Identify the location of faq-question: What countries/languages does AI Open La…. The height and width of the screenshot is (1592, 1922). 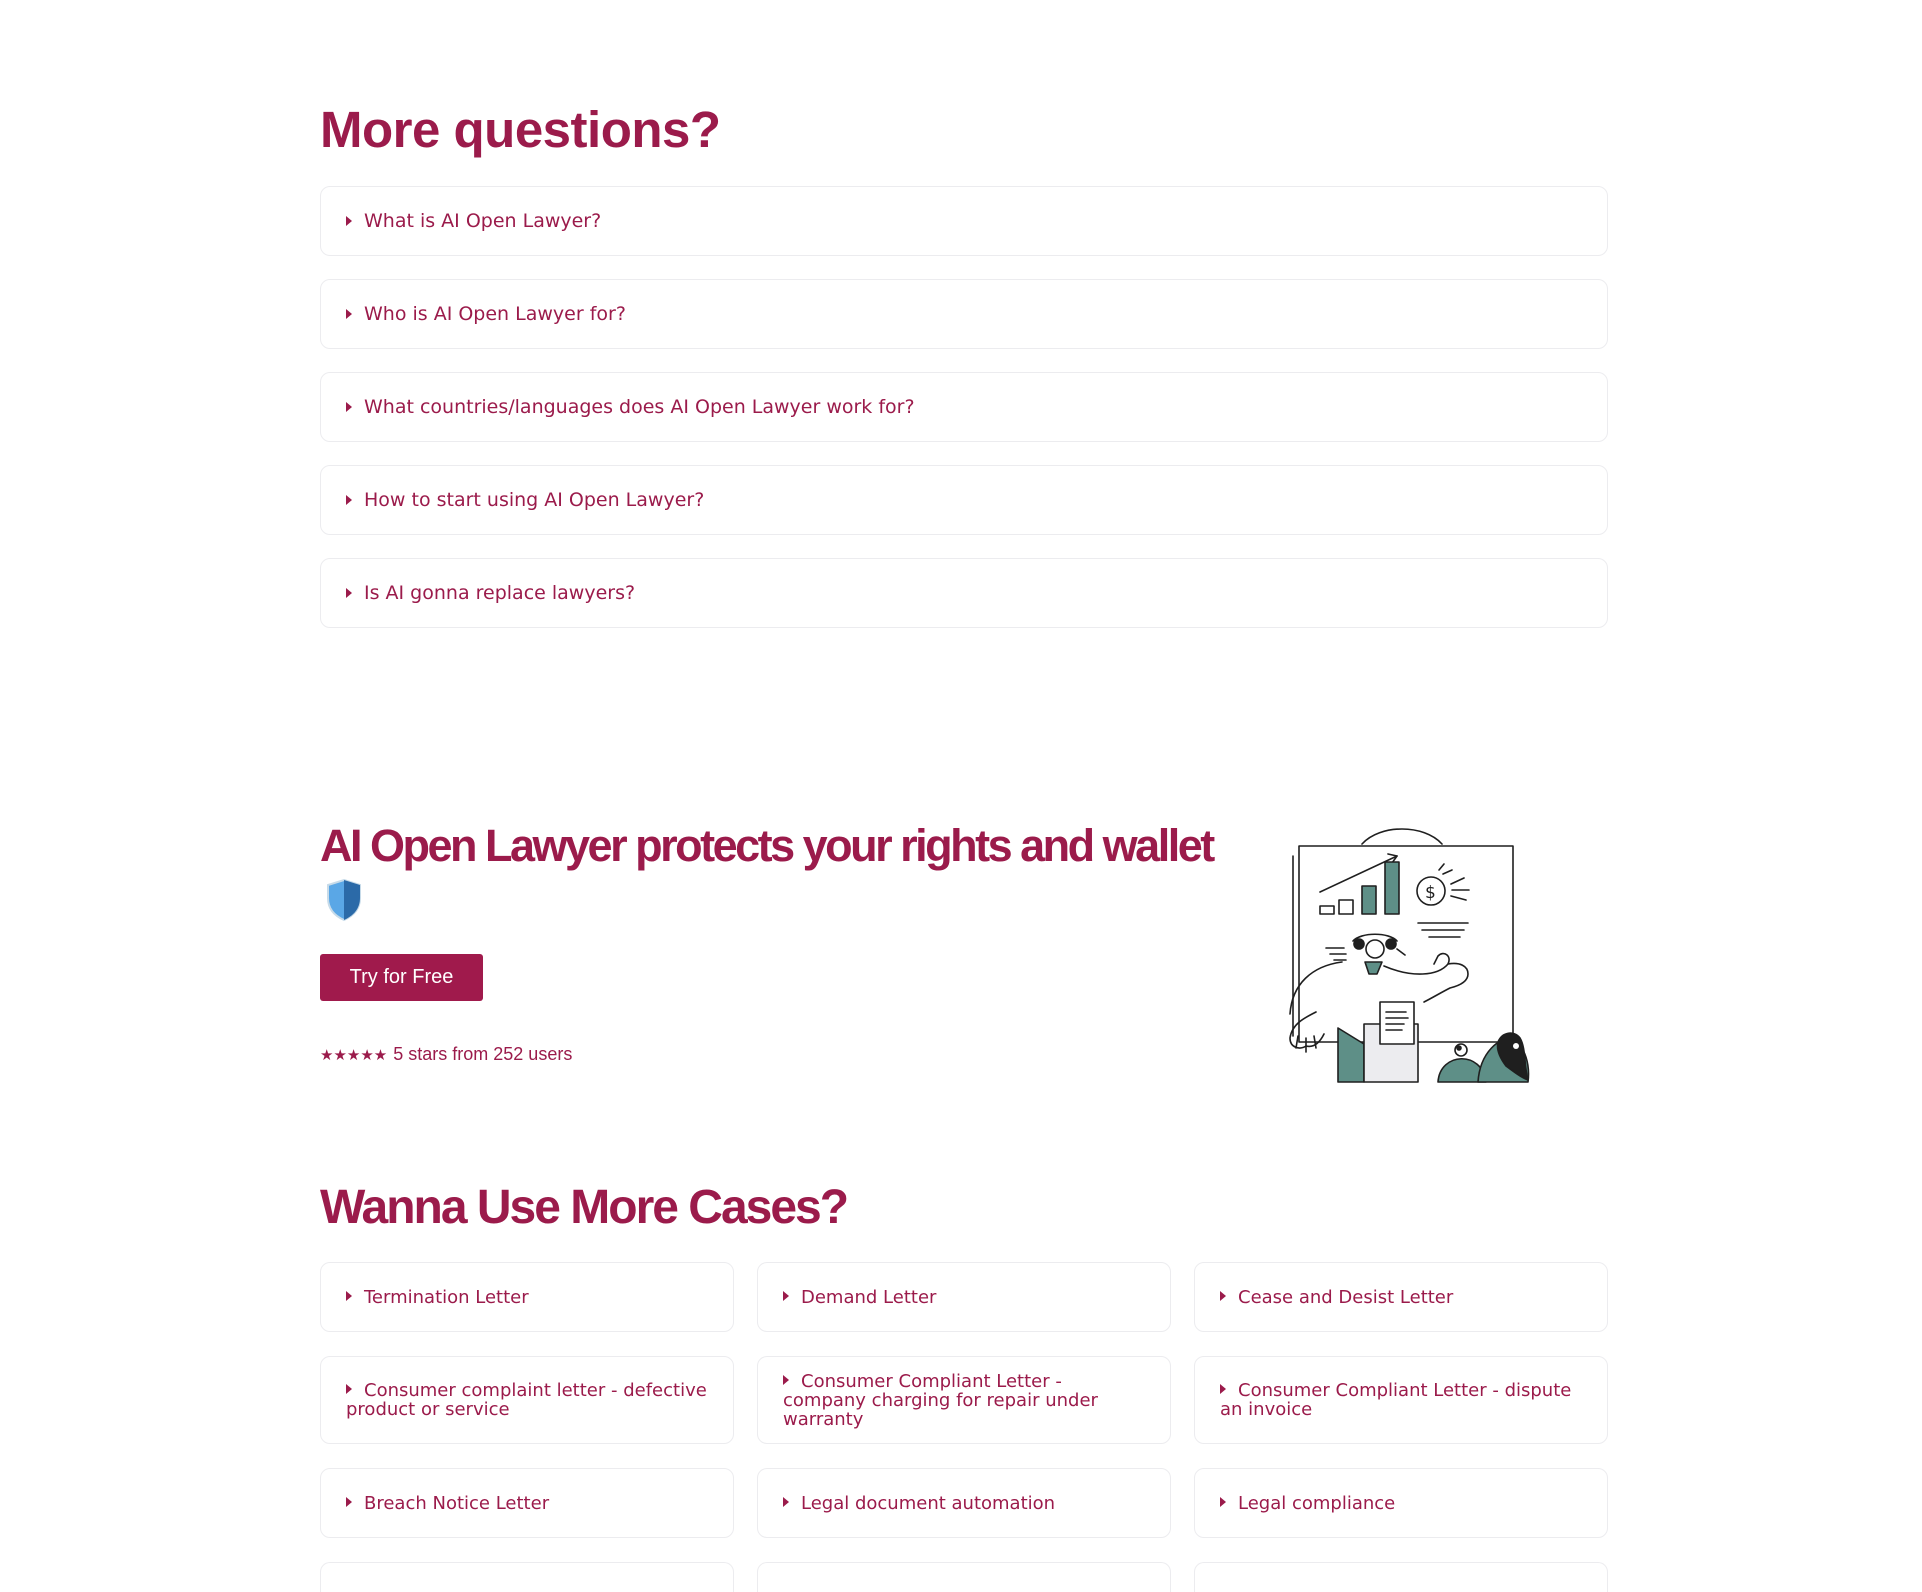
(639, 407).